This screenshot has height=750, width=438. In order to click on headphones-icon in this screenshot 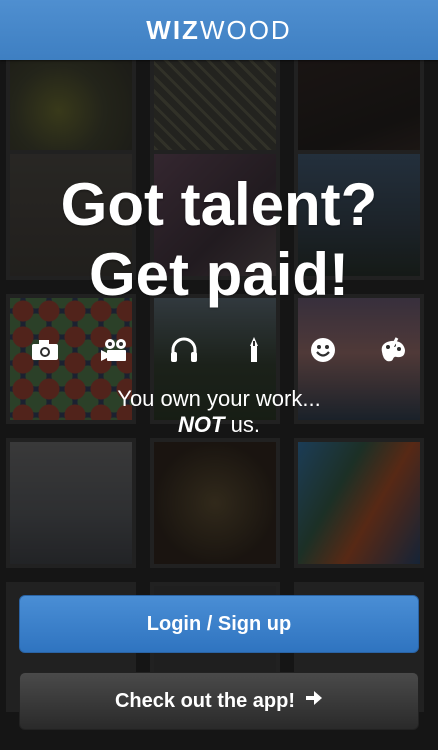, I will do `click(184, 350)`.